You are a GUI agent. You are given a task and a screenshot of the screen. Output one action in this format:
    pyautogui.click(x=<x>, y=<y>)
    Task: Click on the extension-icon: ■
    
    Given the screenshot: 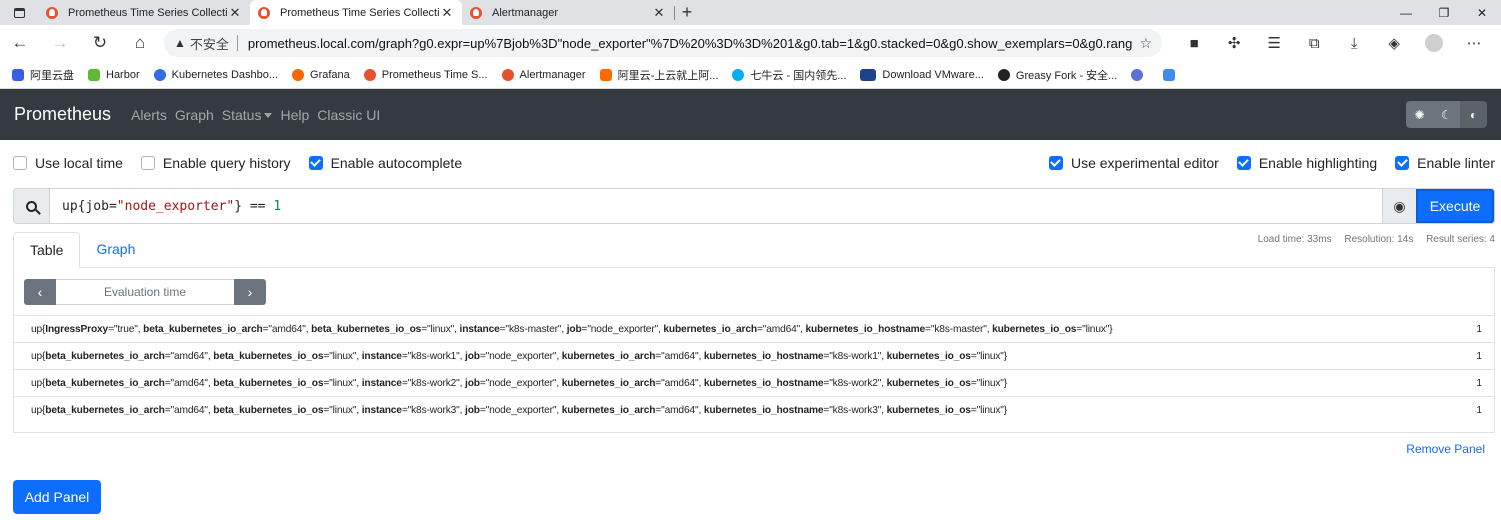 What is the action you would take?
    pyautogui.click(x=1194, y=43)
    